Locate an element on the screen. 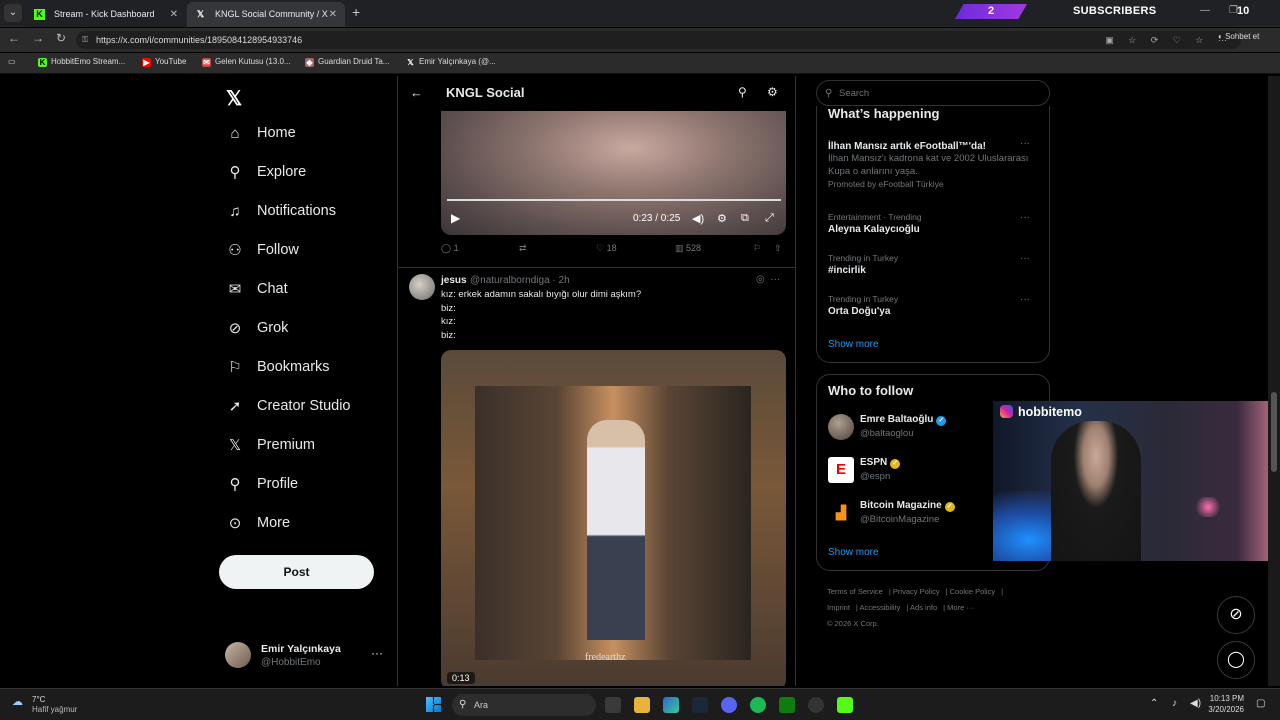 Image resolution: width=1280 pixels, height=720 pixels. new-tab-button: + is located at coordinates (356, 12).